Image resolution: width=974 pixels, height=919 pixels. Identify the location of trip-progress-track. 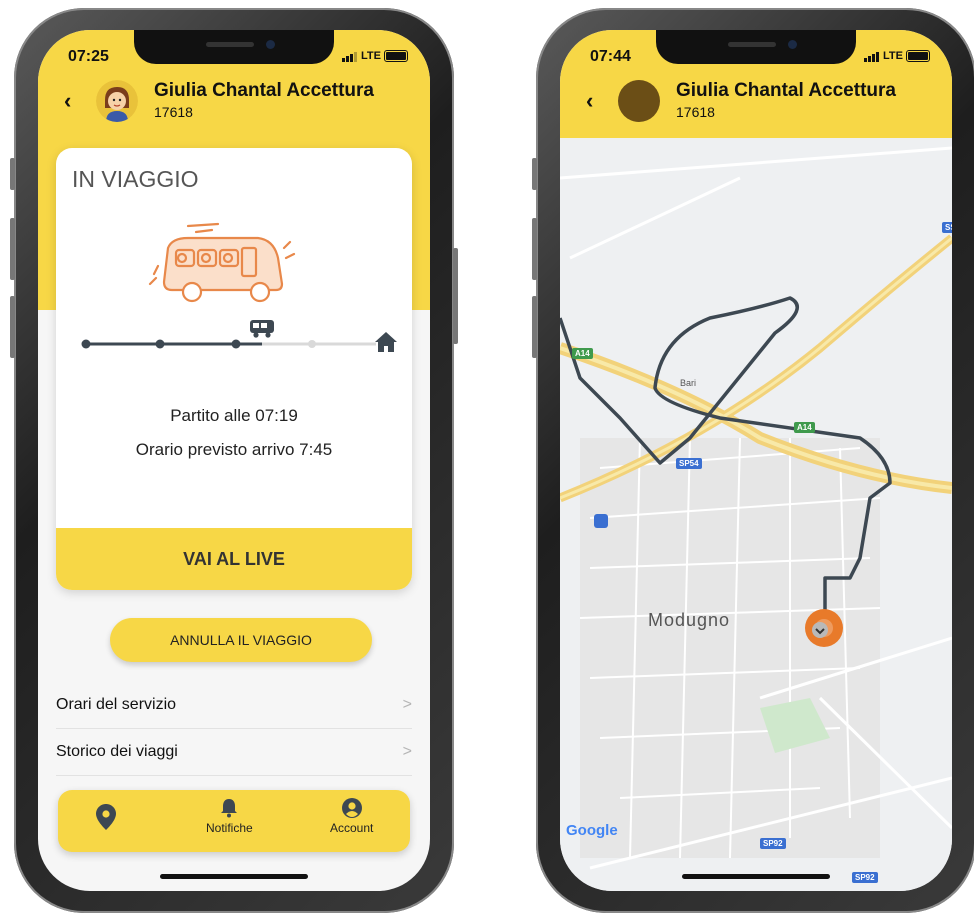
(239, 336).